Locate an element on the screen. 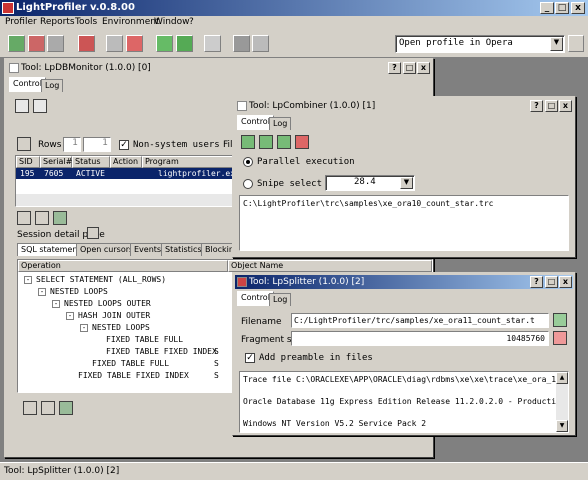  options-icon is located at coordinates (260, 43).